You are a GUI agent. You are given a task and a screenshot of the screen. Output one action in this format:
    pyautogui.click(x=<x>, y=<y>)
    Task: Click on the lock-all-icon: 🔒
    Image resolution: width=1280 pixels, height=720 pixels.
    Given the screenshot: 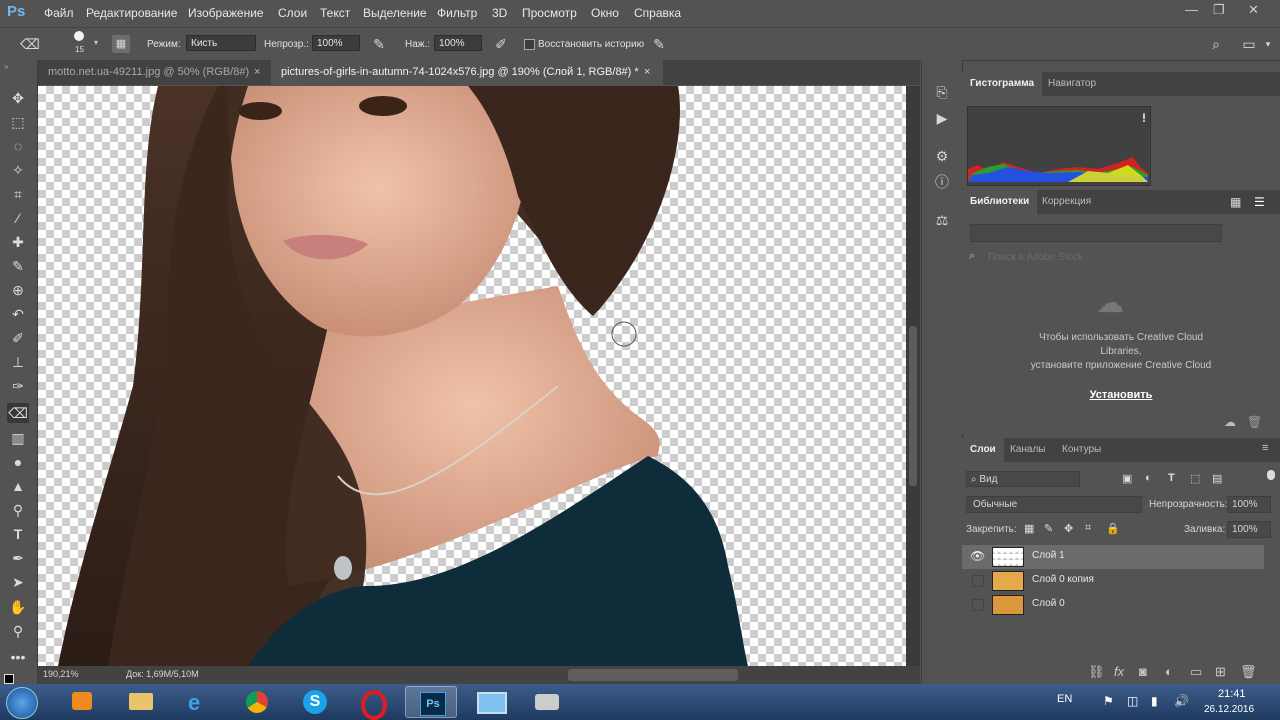 What is the action you would take?
    pyautogui.click(x=1113, y=528)
    